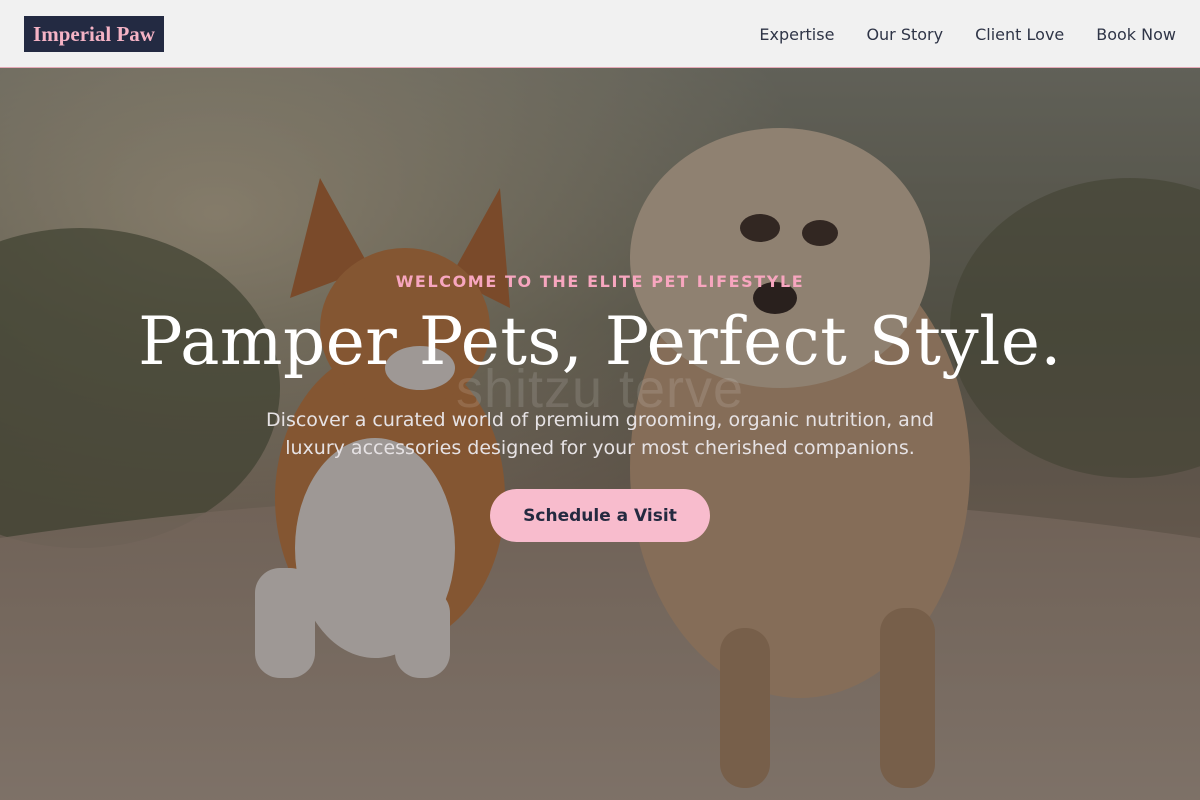  Describe the element at coordinates (1136, 34) in the screenshot. I see `nav-link-book-now: Book Now` at that location.